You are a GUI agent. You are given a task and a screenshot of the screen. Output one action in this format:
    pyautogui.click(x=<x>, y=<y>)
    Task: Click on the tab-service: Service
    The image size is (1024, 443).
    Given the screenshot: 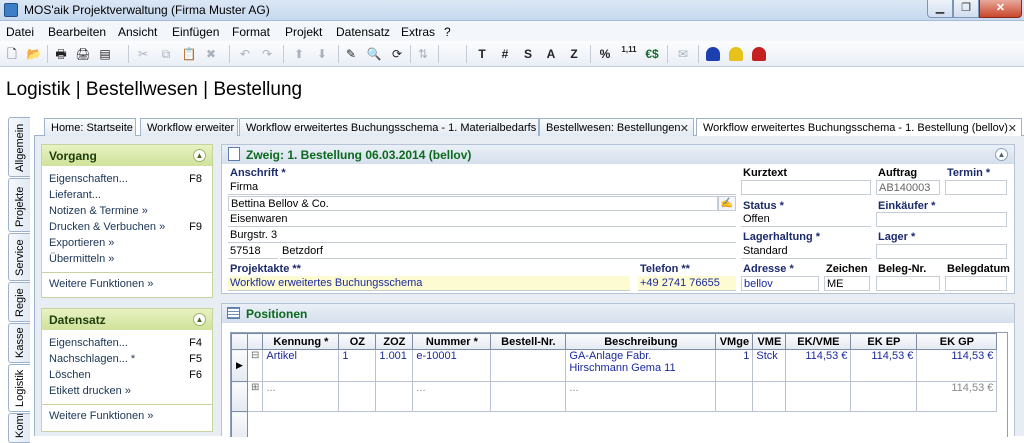 What is the action you would take?
    pyautogui.click(x=19, y=257)
    